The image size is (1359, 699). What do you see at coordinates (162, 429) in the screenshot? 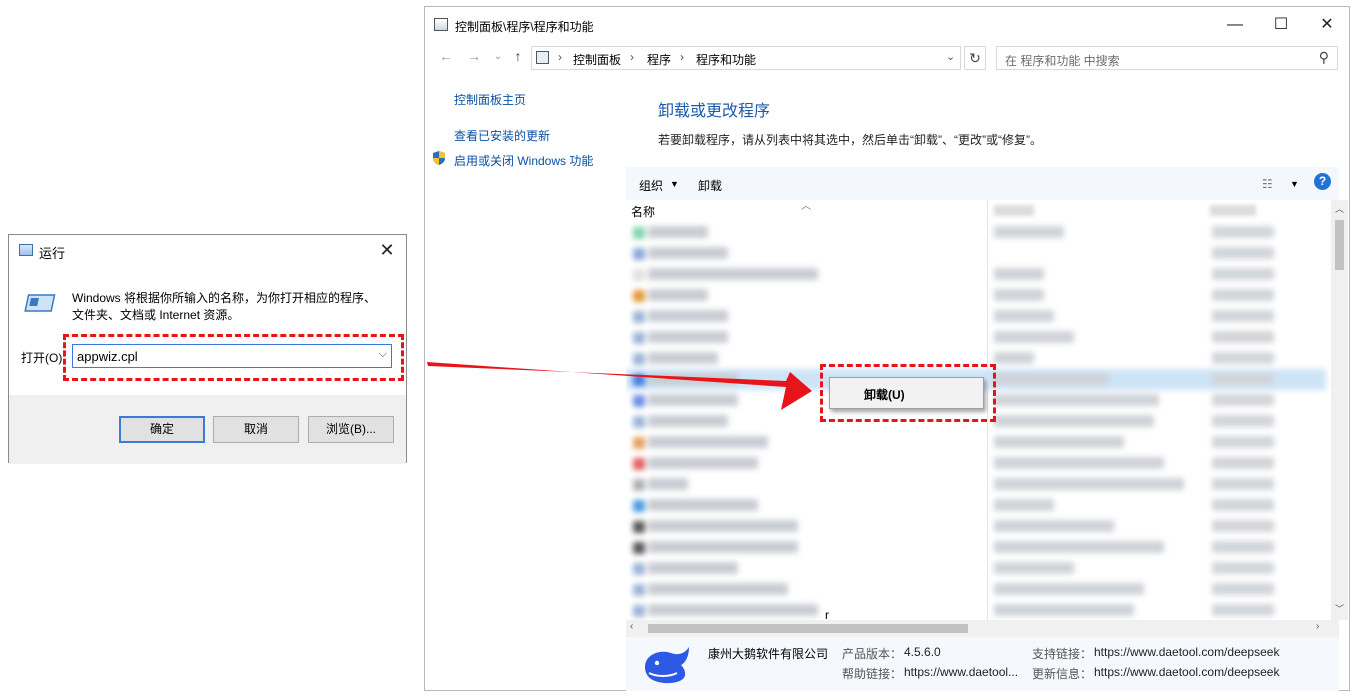
I see `ok-button: 确定` at bounding box center [162, 429].